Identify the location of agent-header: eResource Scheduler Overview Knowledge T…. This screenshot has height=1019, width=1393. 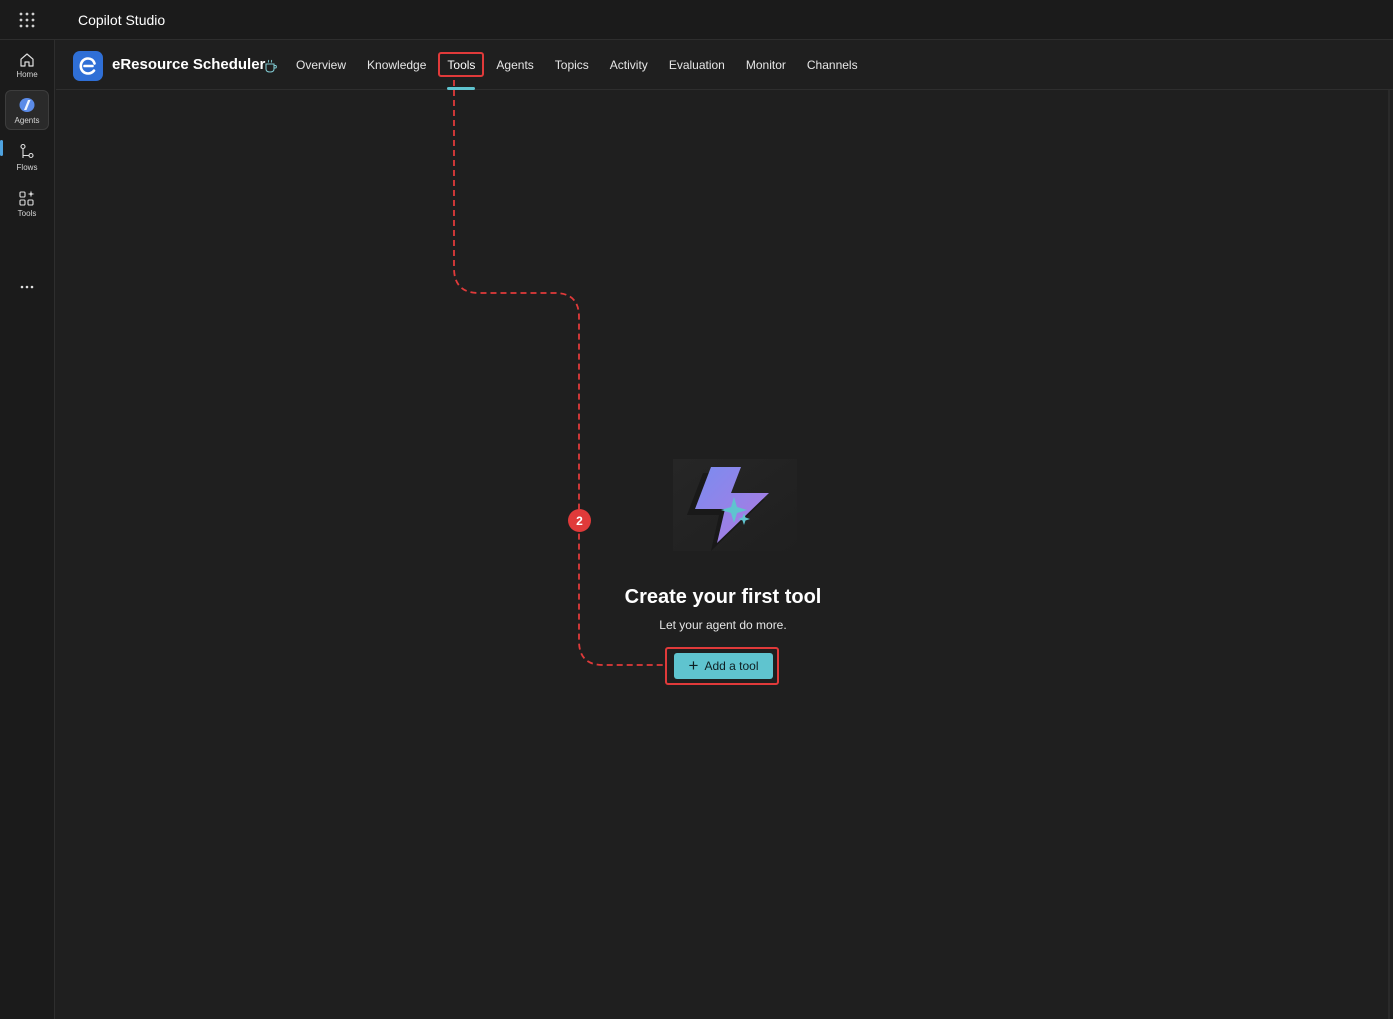
(724, 65).